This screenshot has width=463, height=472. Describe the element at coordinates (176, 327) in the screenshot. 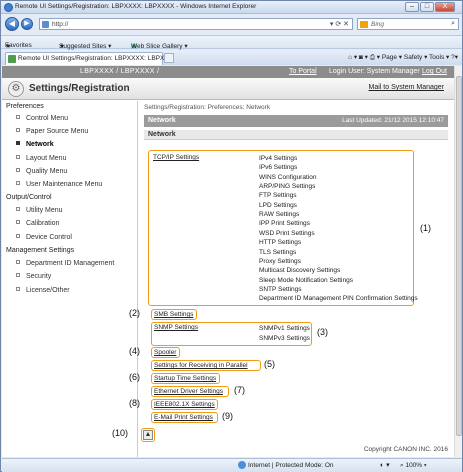

I see `snmp-settings-link: SNMP Settings` at that location.